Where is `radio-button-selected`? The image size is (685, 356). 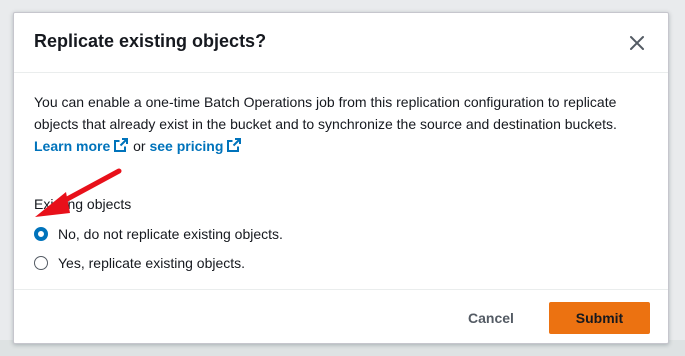
radio-button-selected is located at coordinates (41, 234).